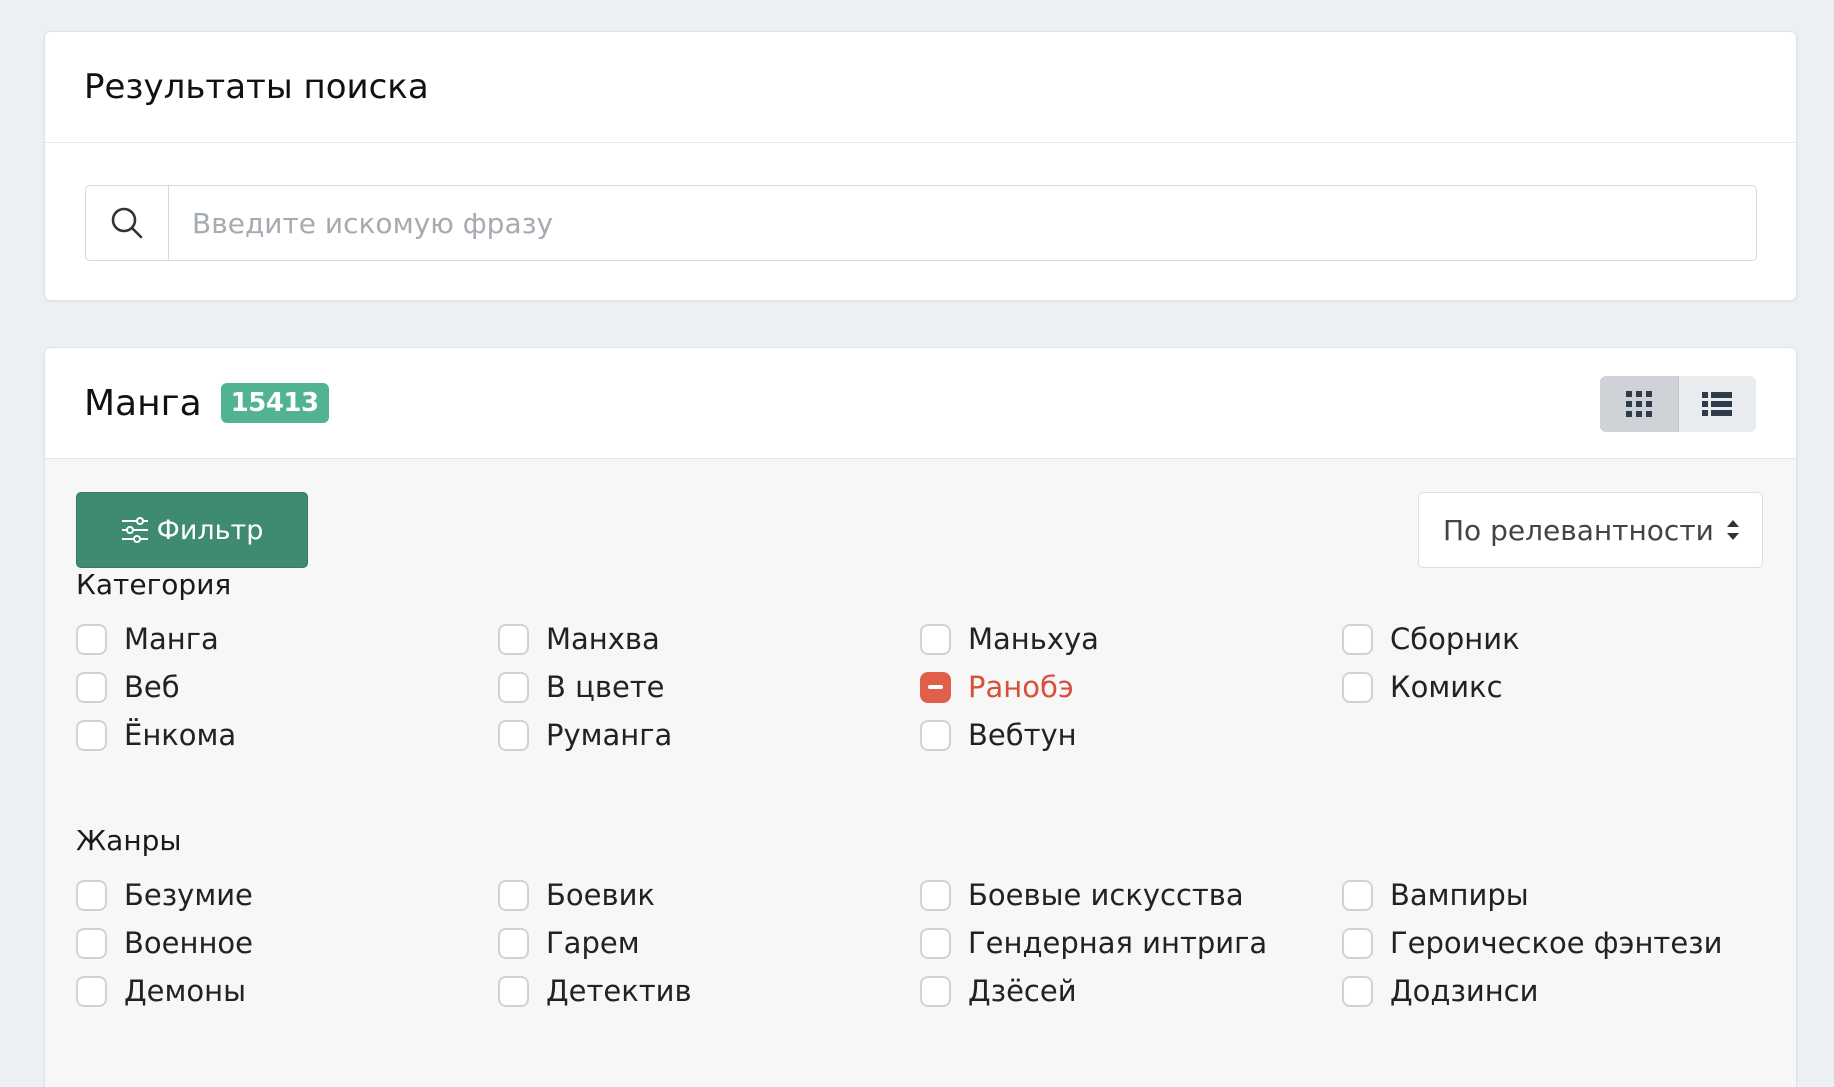 This screenshot has height=1087, width=1834. I want to click on page-title: Результаты поиска, so click(256, 87).